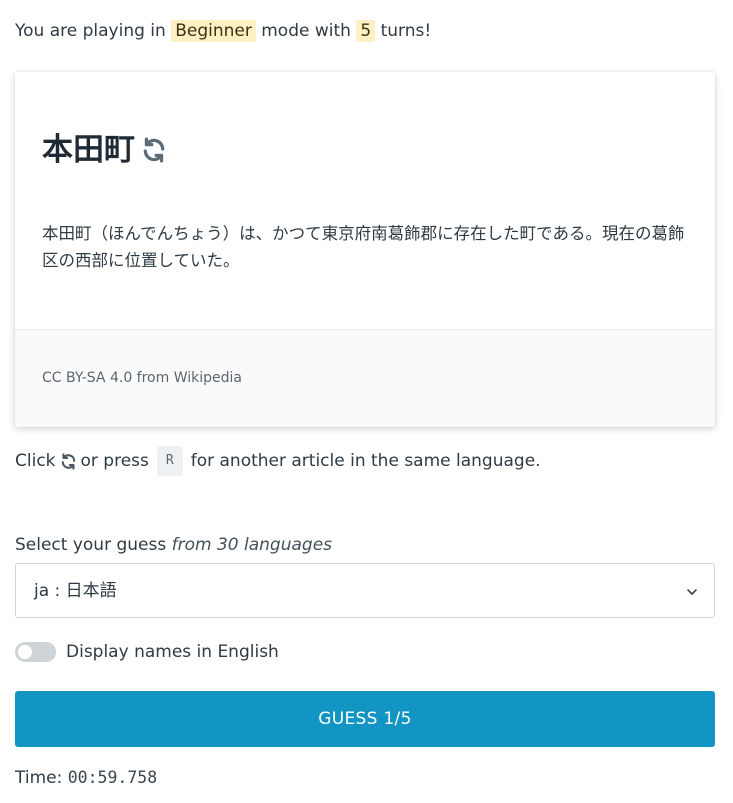 The height and width of the screenshot is (803, 733). I want to click on timer: Time: 00:59.758, so click(86, 778).